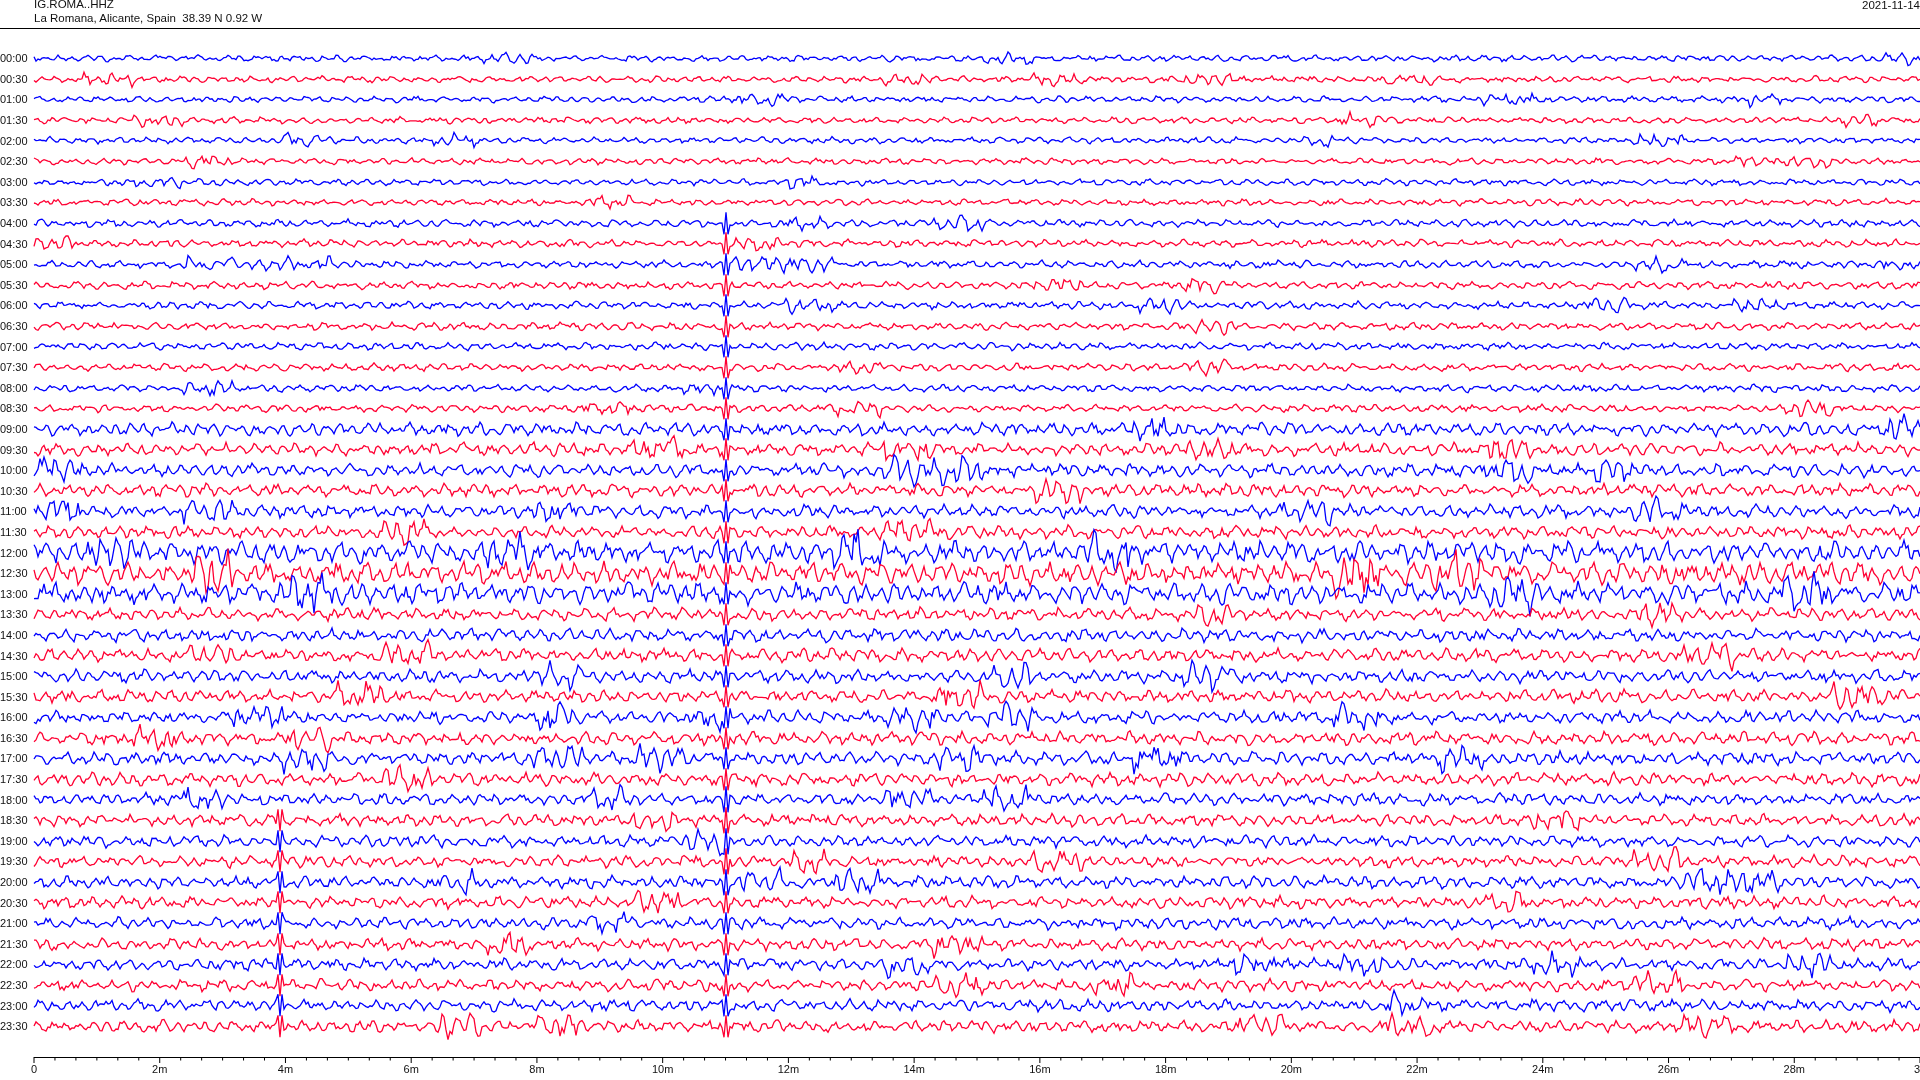 This screenshot has width=1920, height=1080. I want to click on time-label: 06:00, so click(14, 305).